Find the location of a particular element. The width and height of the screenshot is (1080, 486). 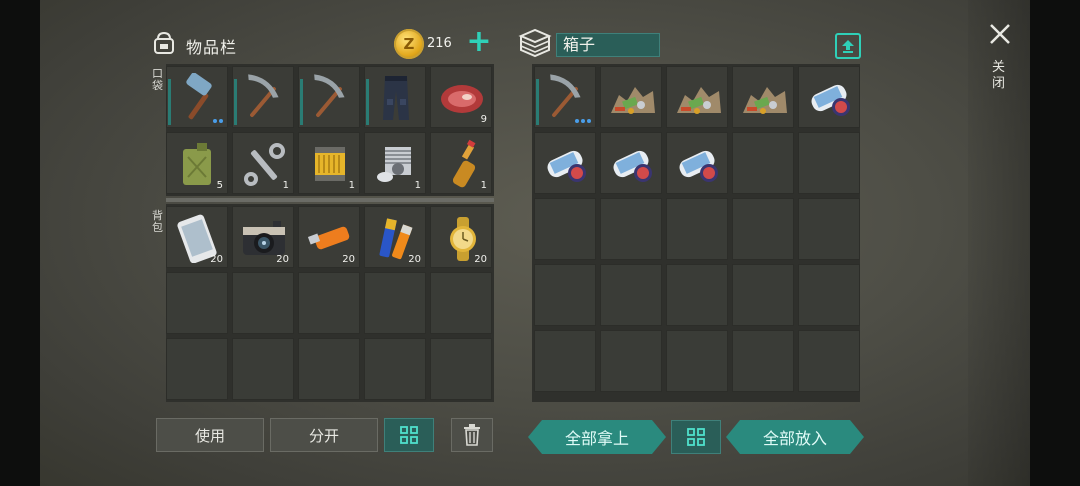

box-name-field: 箱子 is located at coordinates (608, 45).